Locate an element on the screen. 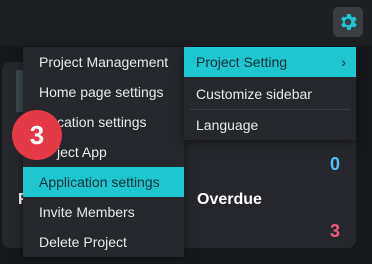  submenu-item-customize-sidebar: Customize sidebar is located at coordinates (270, 94).